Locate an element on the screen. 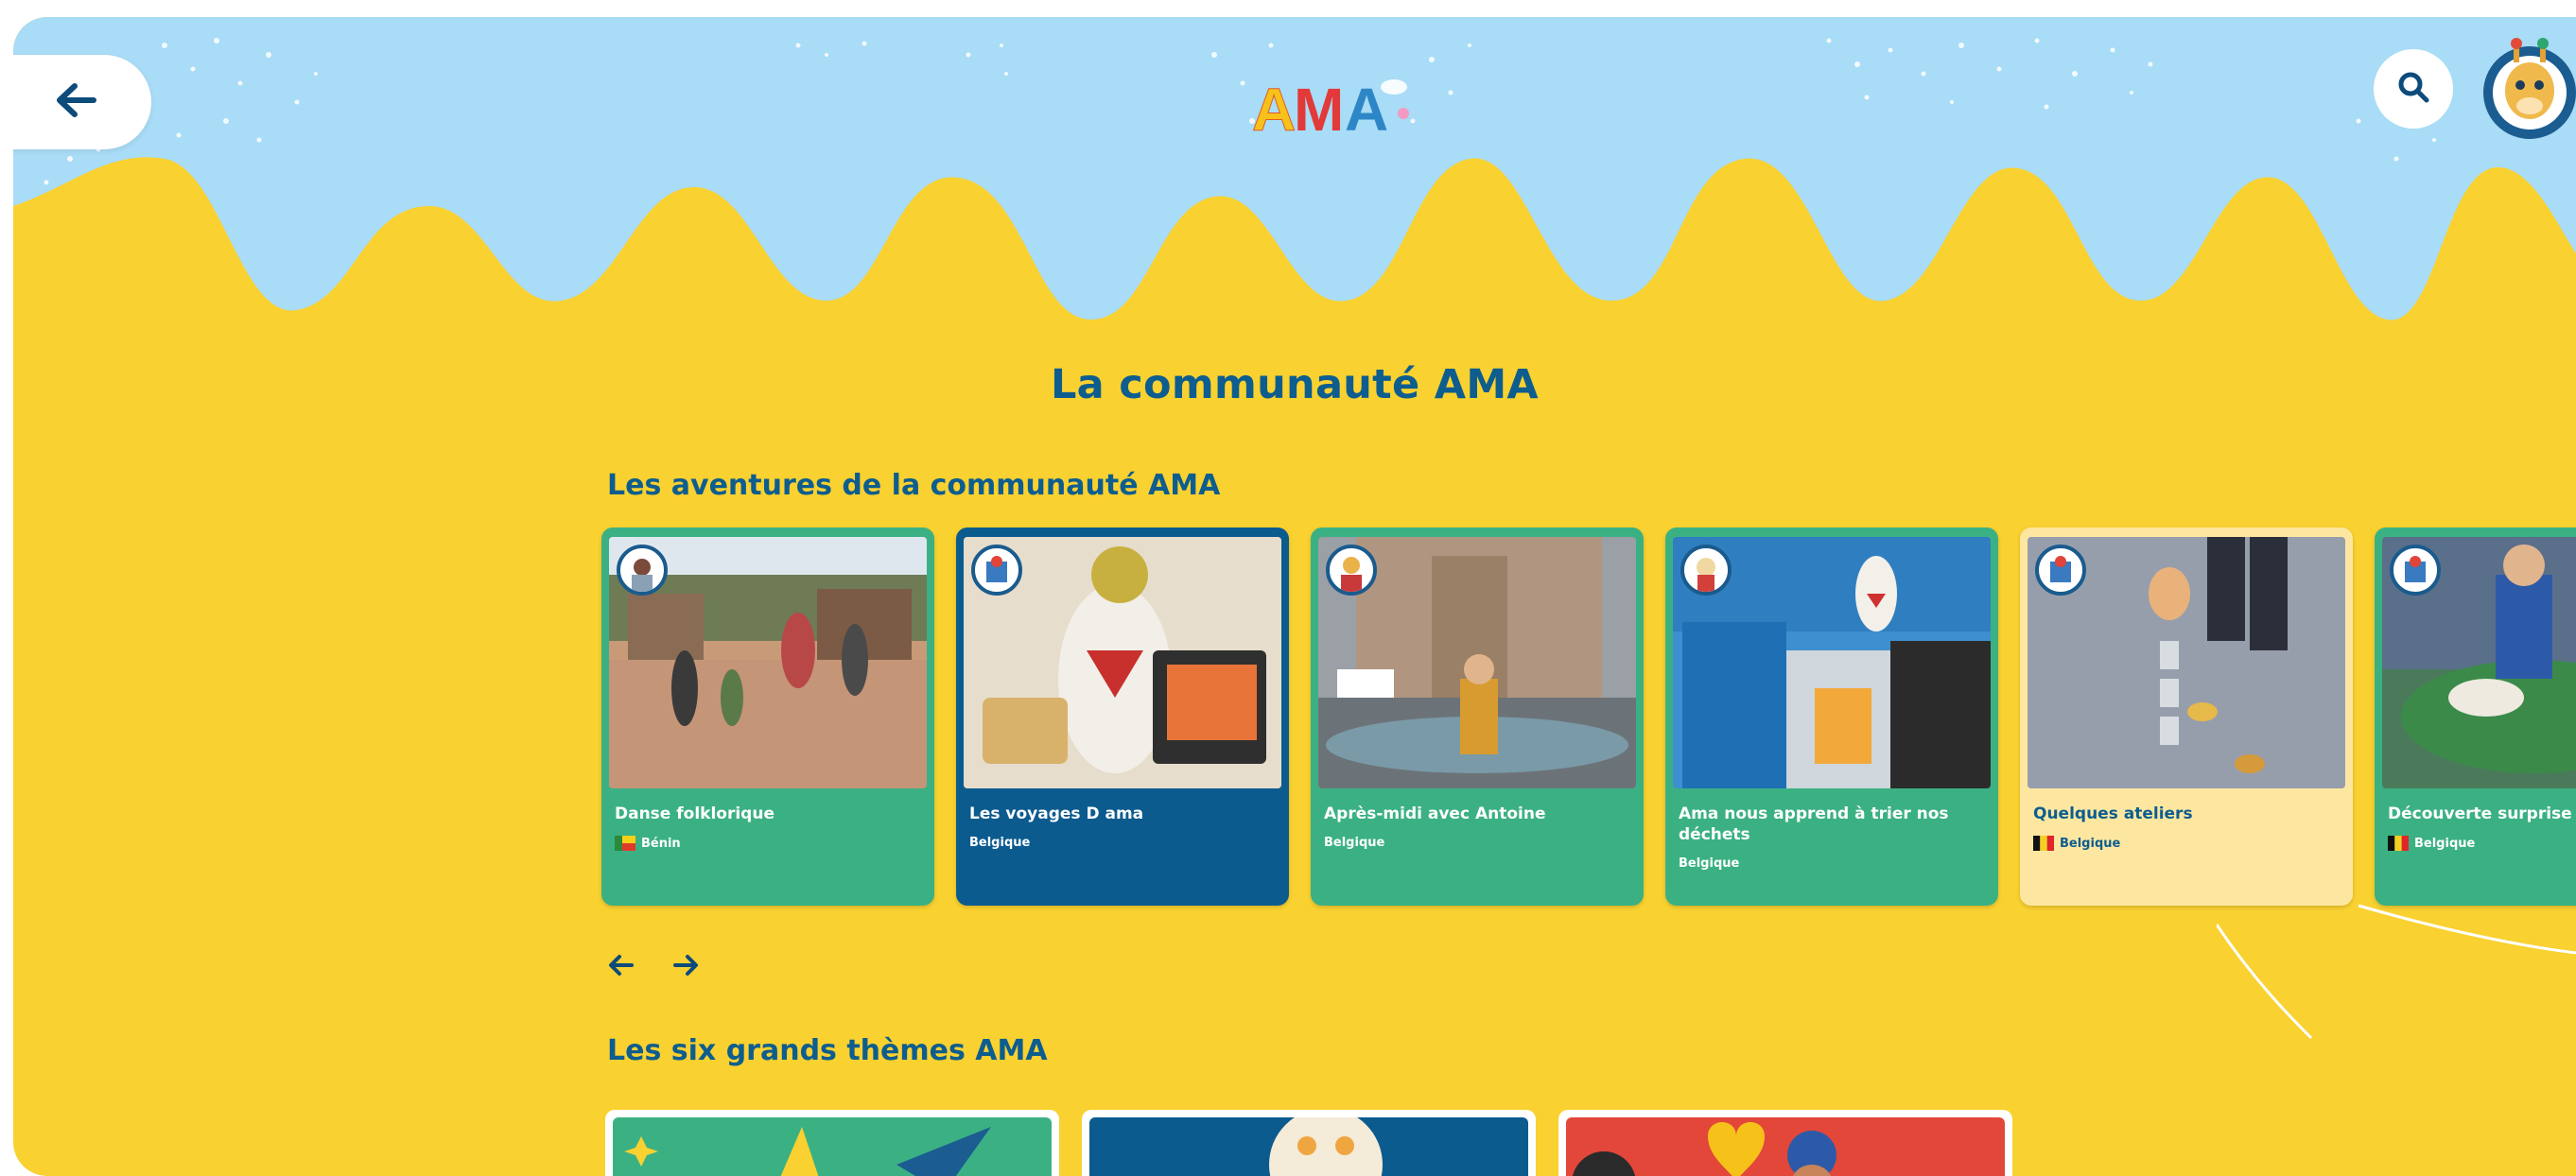  svg-text: M is located at coordinates (1319, 110).